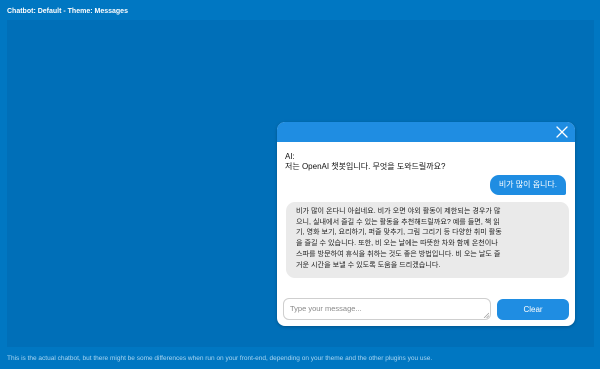 Image resolution: width=600 pixels, height=369 pixels. What do you see at coordinates (527, 185) in the screenshot?
I see `user-message-bubble: 비가 많이 옵니다.` at bounding box center [527, 185].